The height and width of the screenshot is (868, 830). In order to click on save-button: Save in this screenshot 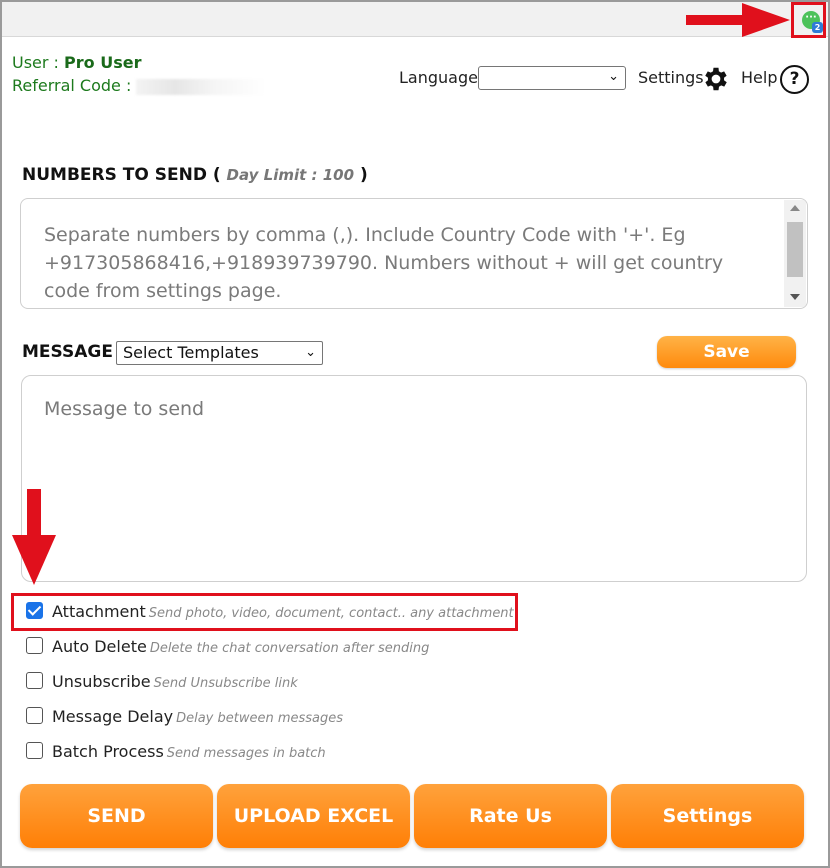, I will do `click(726, 352)`.